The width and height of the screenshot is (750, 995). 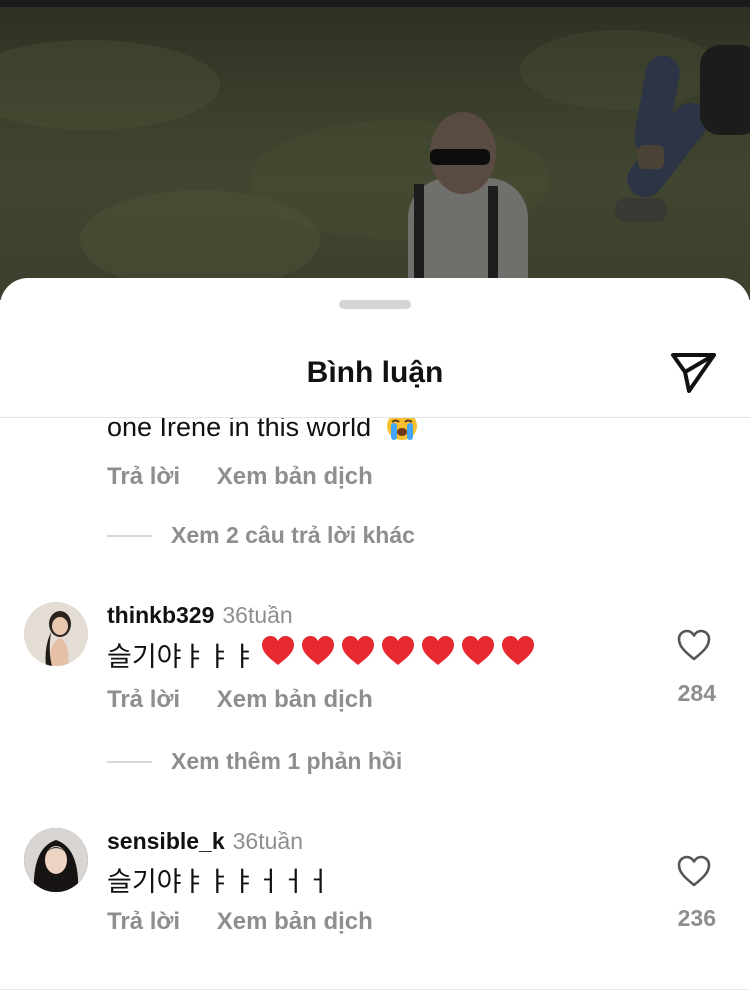 I want to click on comment-username: sensible_k 36tuần, so click(x=205, y=841).